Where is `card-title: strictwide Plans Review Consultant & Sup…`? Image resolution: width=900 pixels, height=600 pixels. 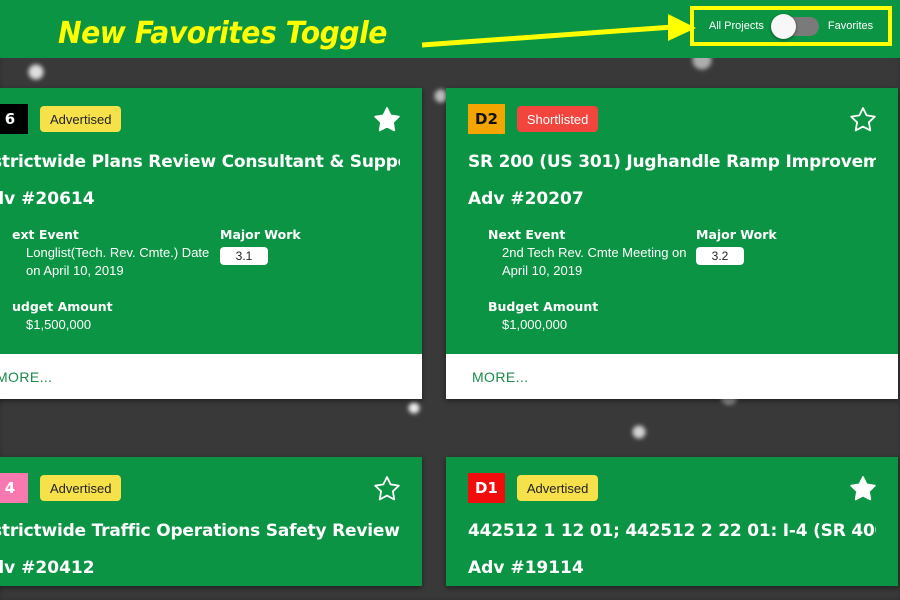 card-title: strictwide Plans Review Consultant & Sup… is located at coordinates (200, 162).